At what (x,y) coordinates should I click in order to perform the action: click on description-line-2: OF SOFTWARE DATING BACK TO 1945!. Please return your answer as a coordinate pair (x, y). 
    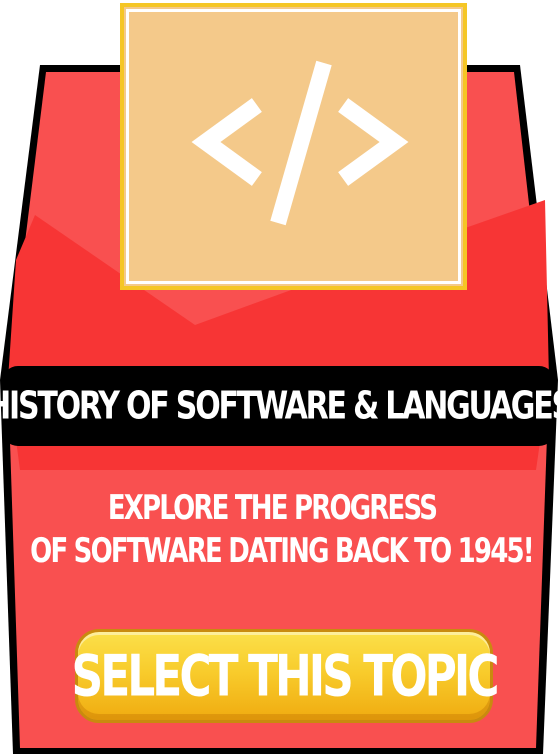
    Looking at the image, I should click on (282, 552).